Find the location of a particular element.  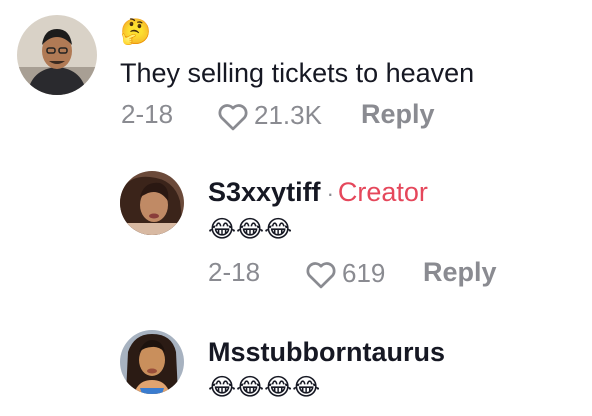

username: S3xxytiff is located at coordinates (264, 192).